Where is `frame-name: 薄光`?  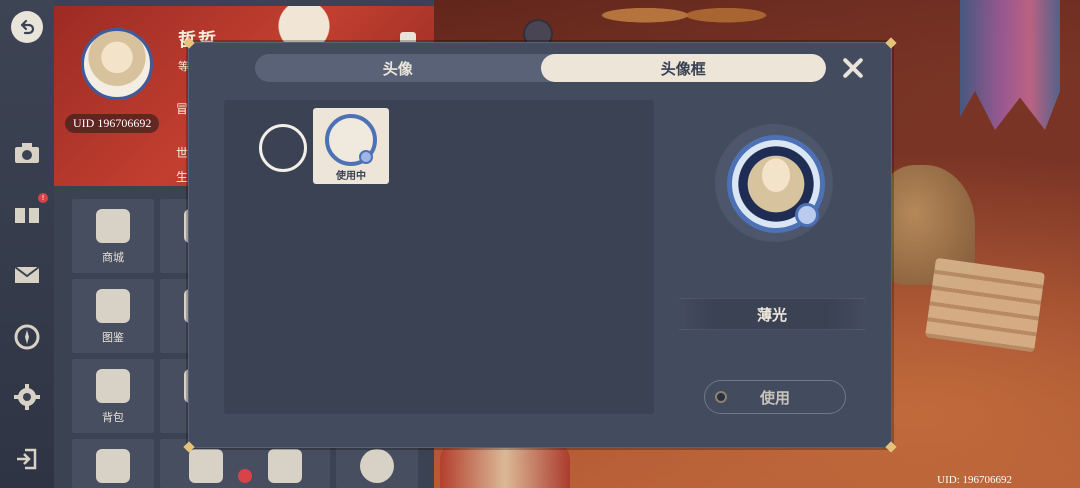 frame-name: 薄光 is located at coordinates (772, 314).